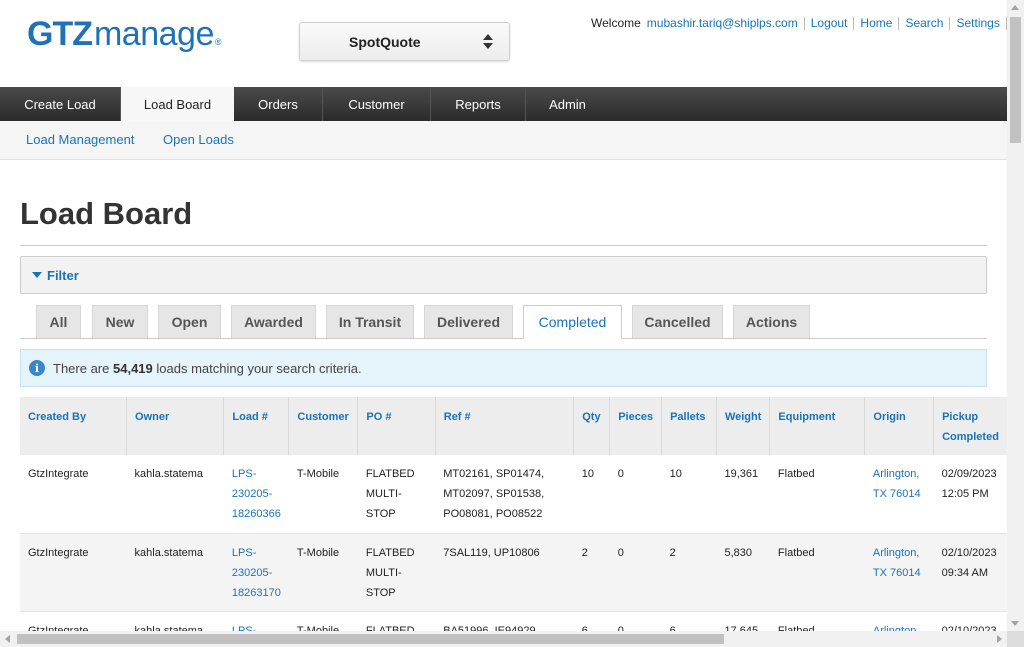 Image resolution: width=1024 pixels, height=647 pixels. I want to click on status-tab-actions: Actions, so click(771, 321).